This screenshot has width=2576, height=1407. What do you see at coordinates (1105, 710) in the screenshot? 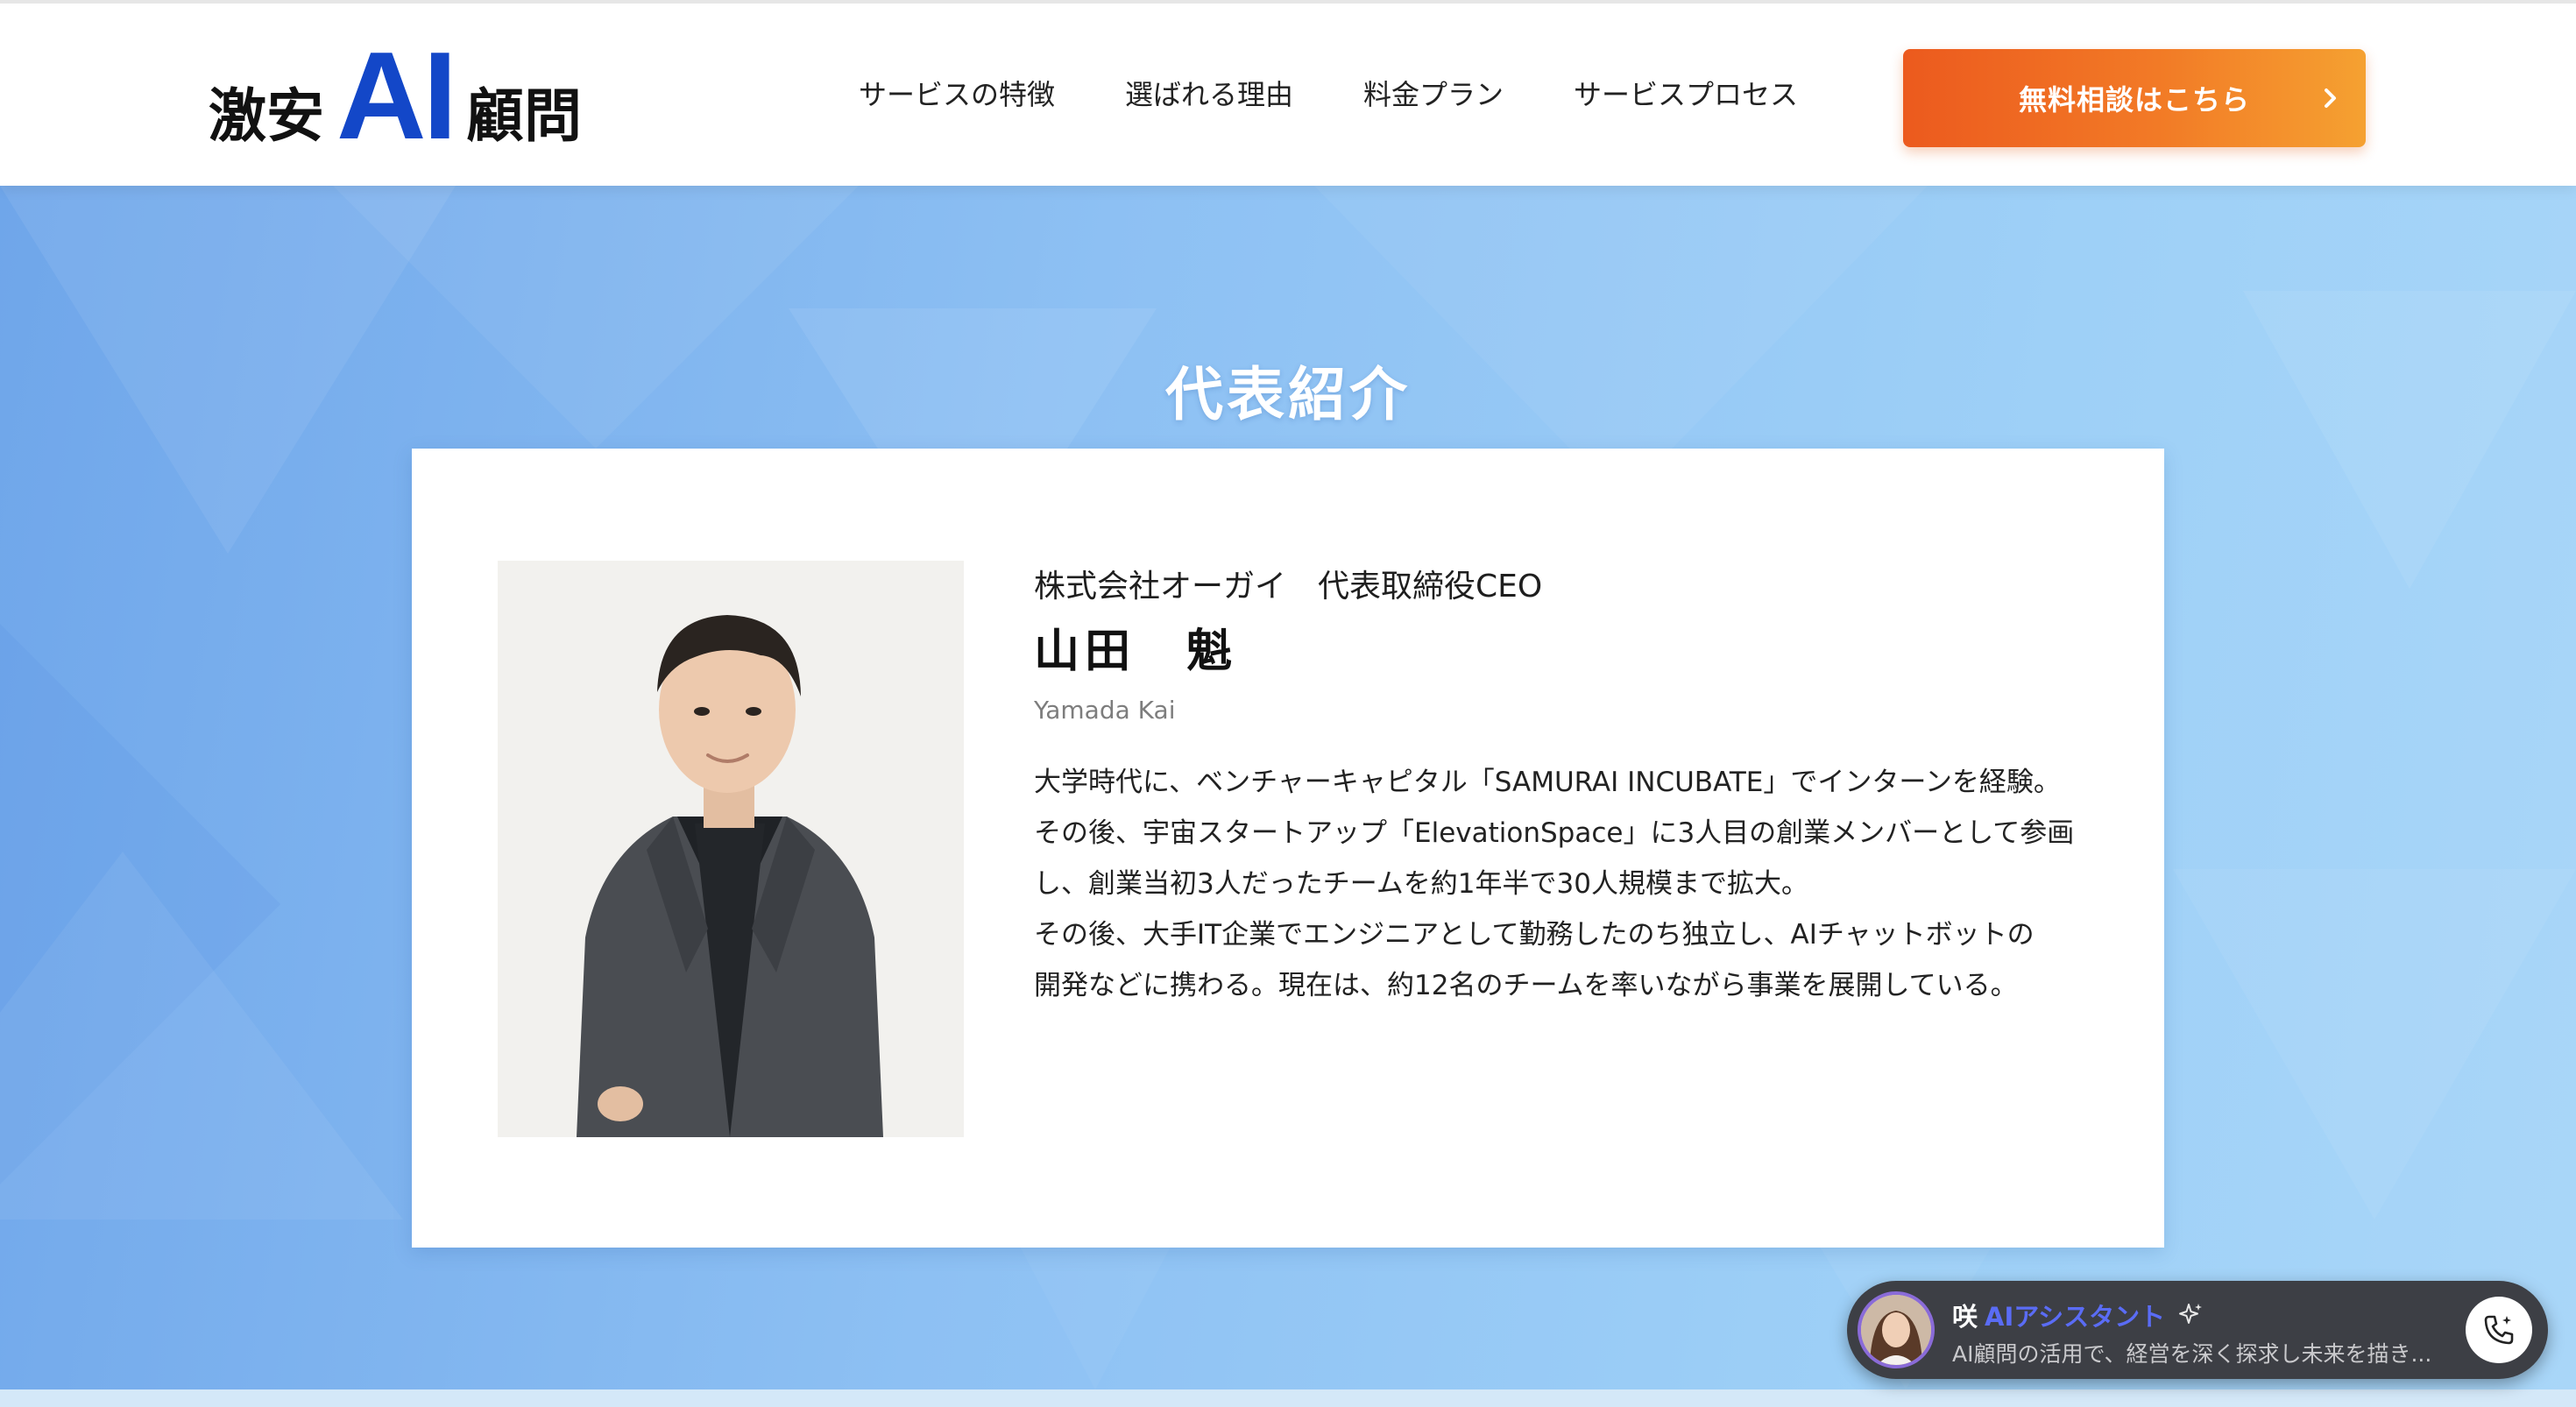
I see `ceo-name-romaji: Yamada Kai` at bounding box center [1105, 710].